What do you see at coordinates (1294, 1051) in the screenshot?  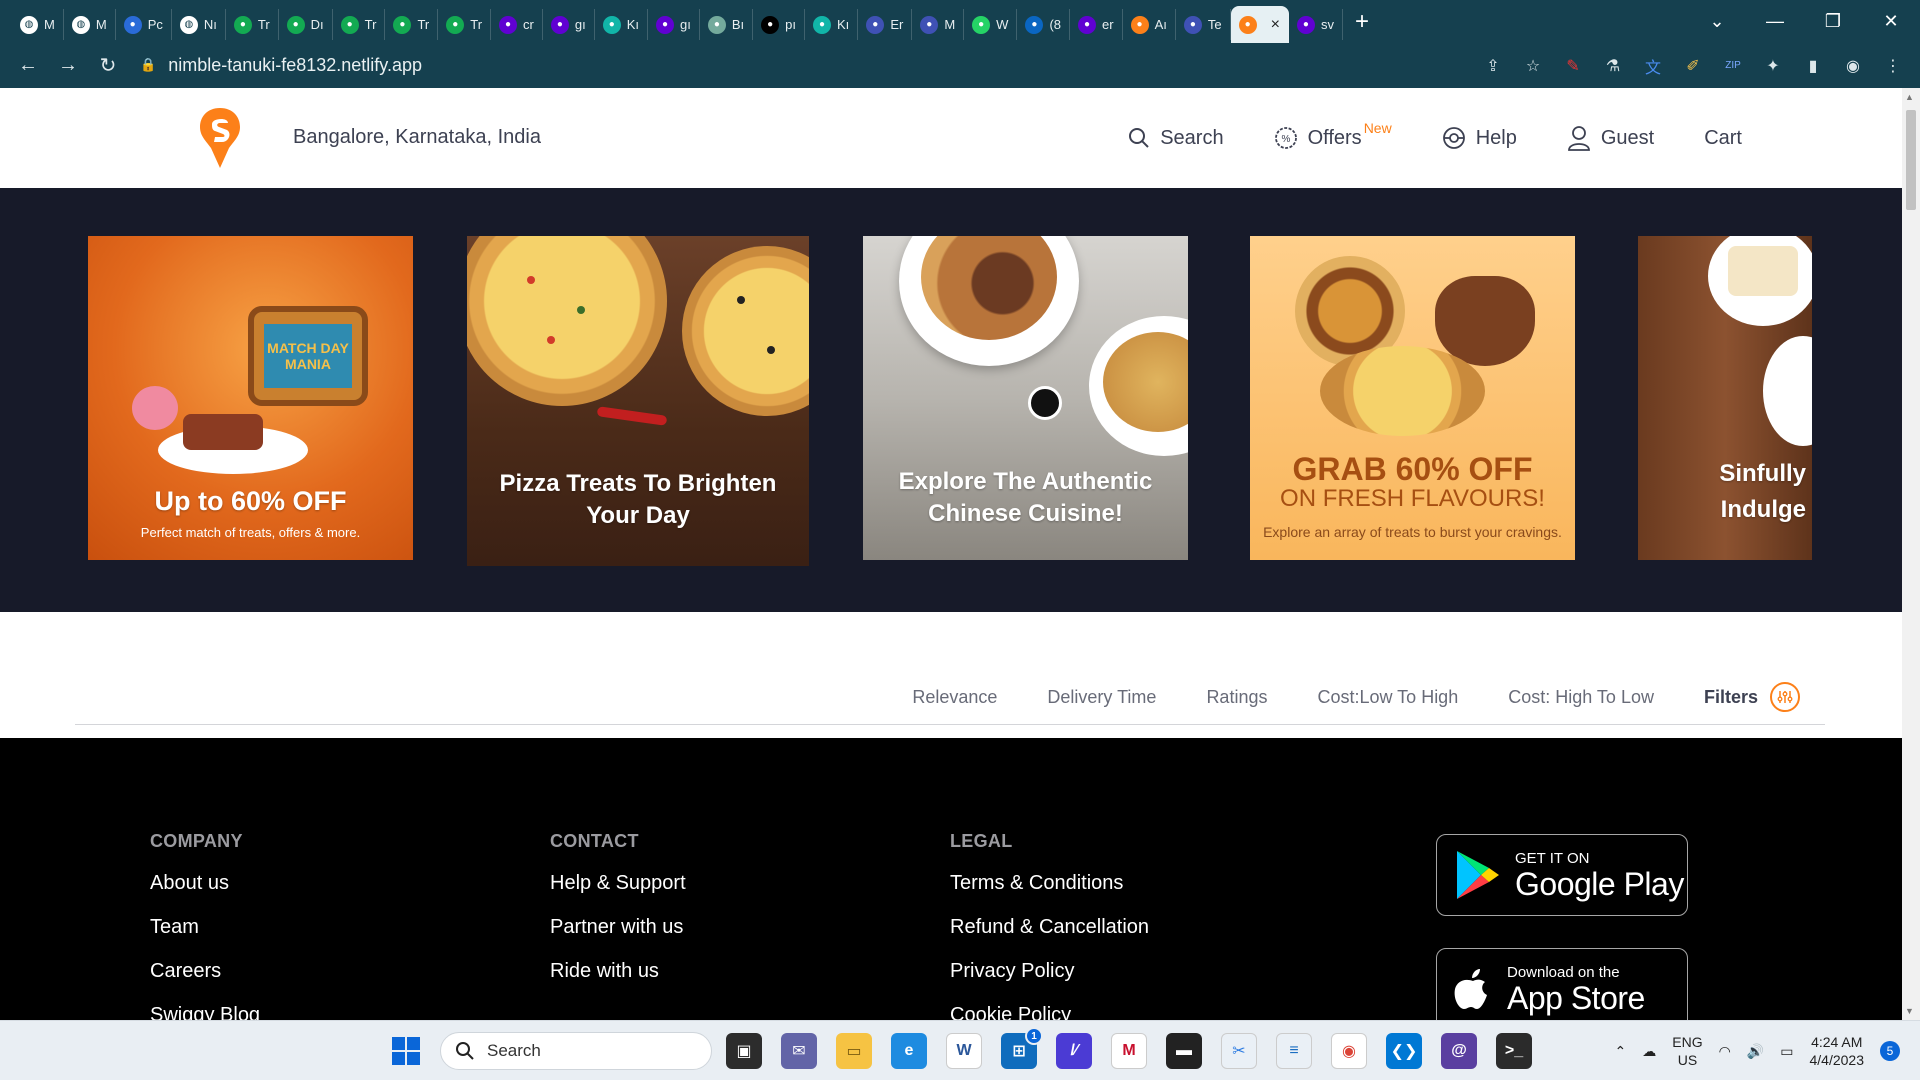 I see `notepad-icon: ≡` at bounding box center [1294, 1051].